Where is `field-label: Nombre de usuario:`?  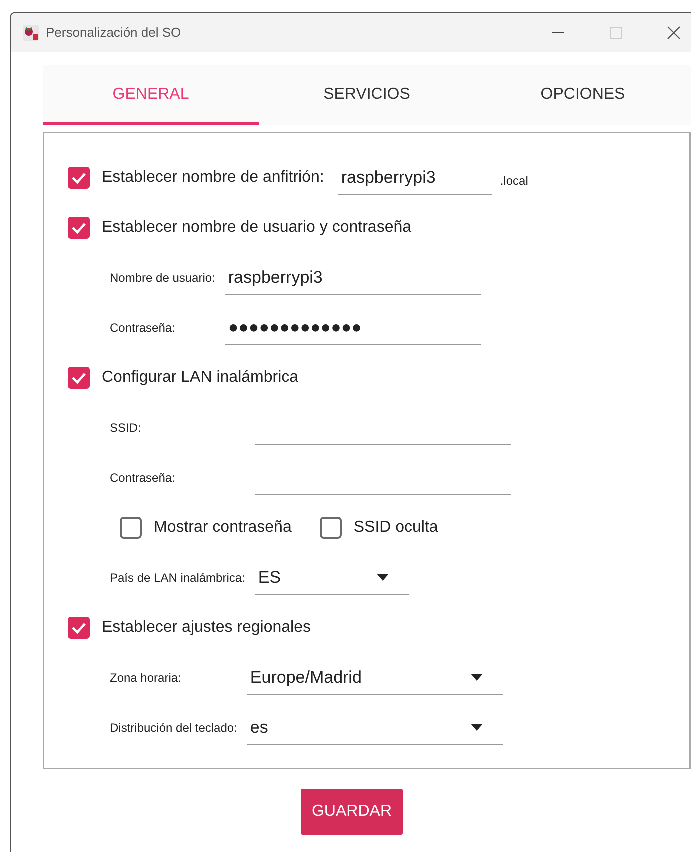
field-label: Nombre de usuario: is located at coordinates (163, 278).